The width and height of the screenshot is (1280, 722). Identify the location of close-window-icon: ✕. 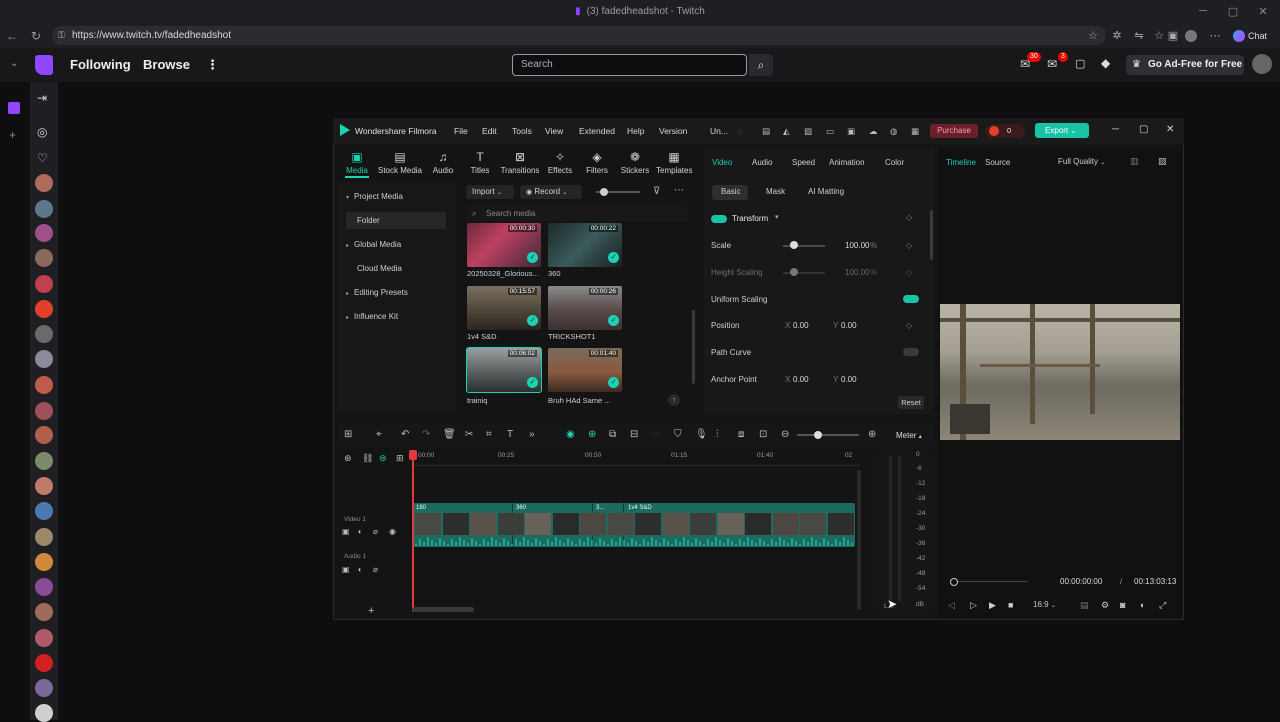
(1263, 11).